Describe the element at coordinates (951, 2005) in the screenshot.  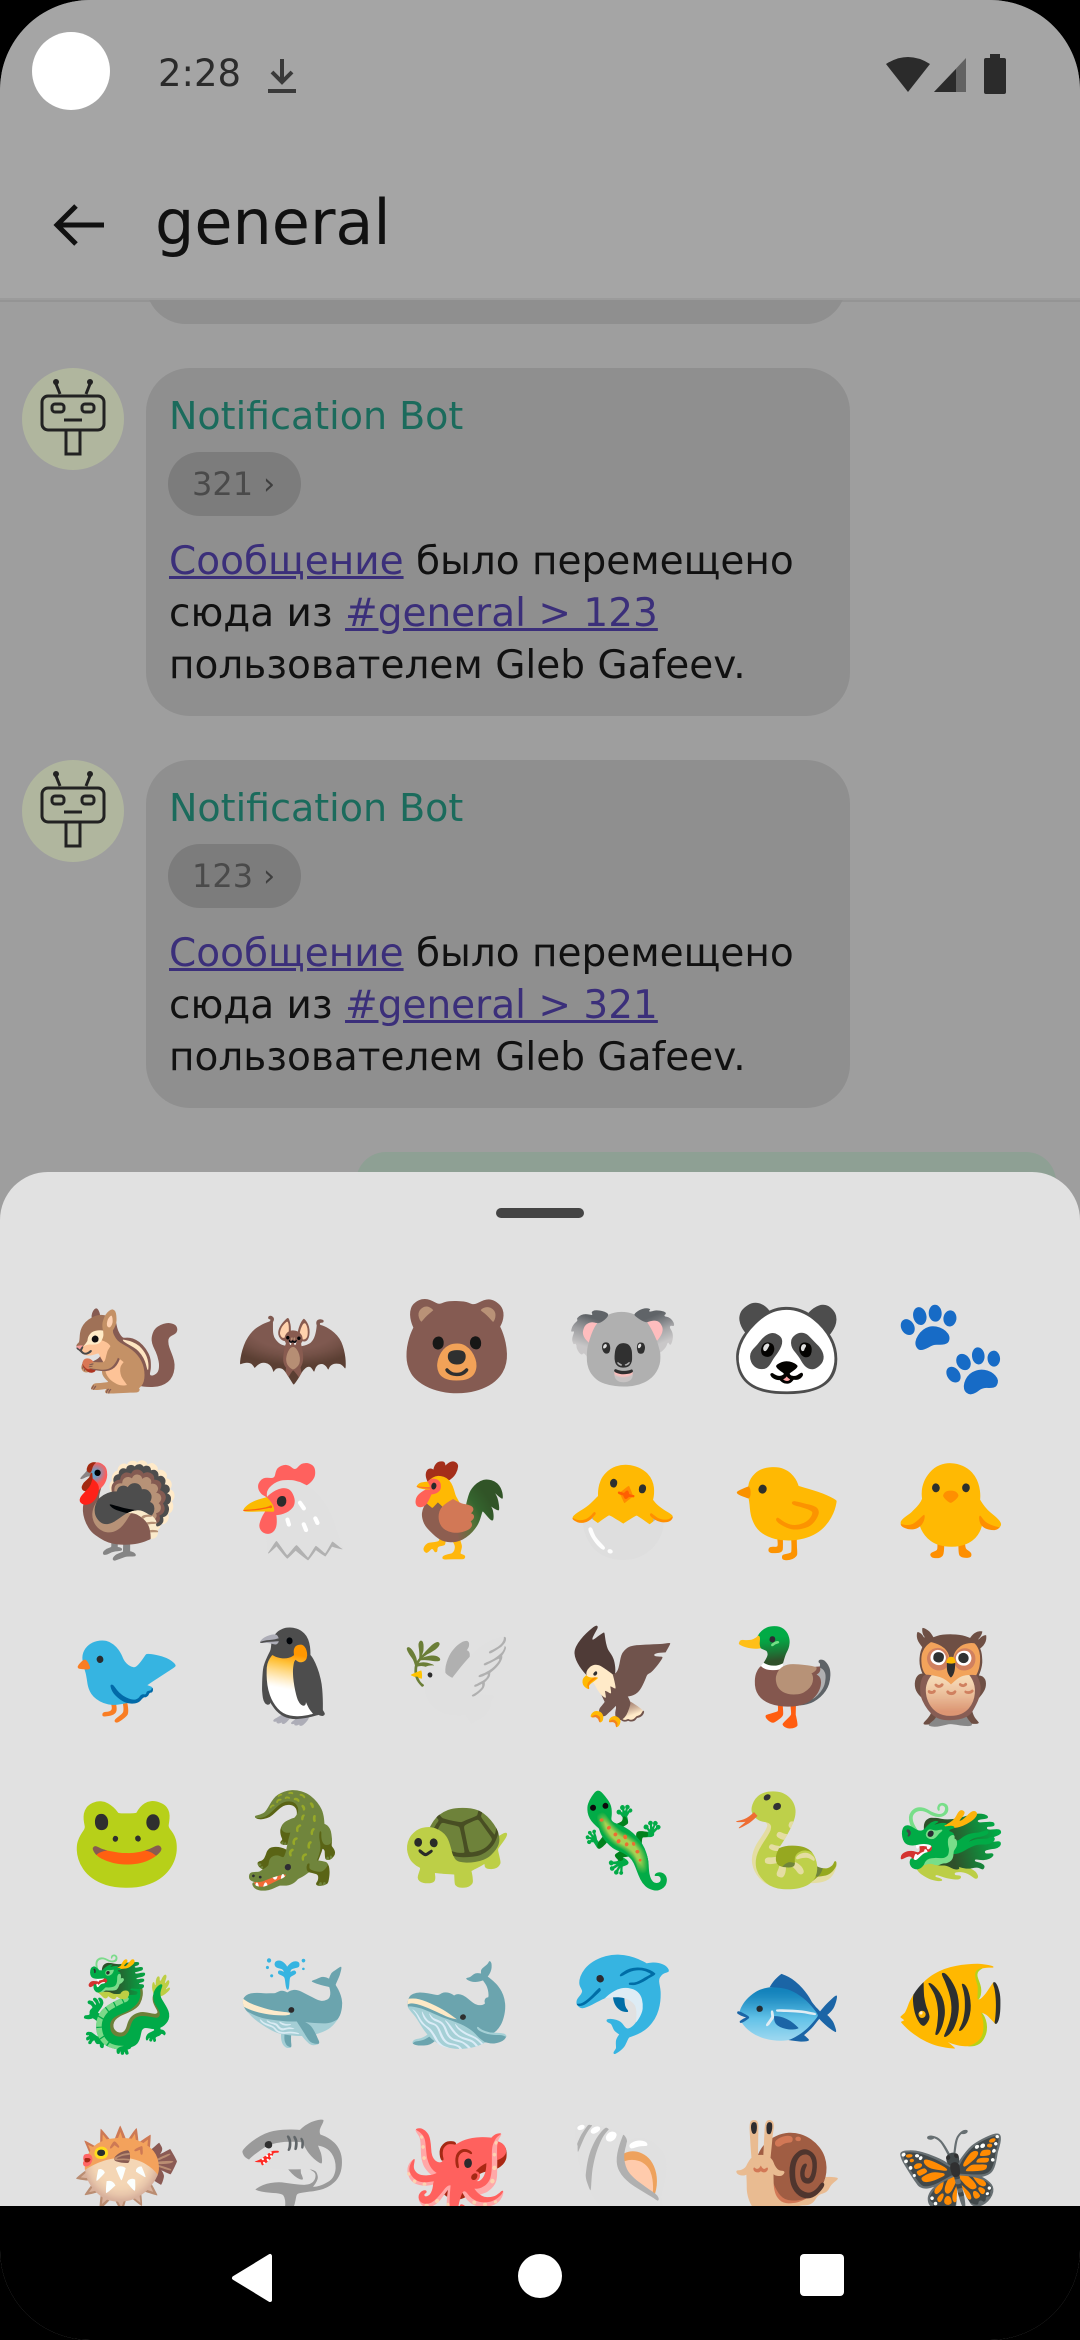
I see `emoji-button: 🐠` at that location.